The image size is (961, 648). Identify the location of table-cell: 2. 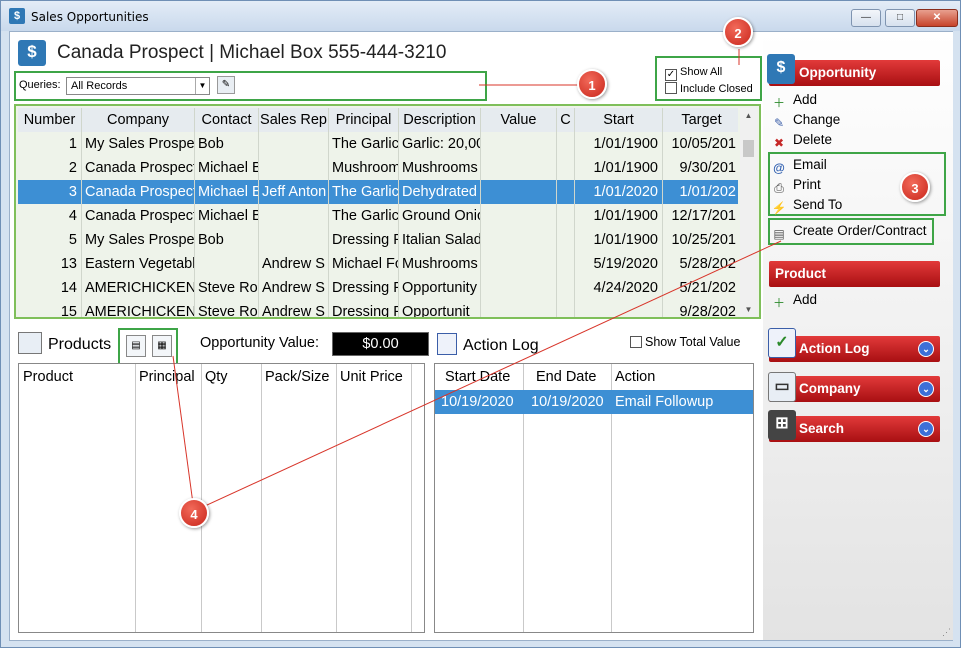
(50, 168).